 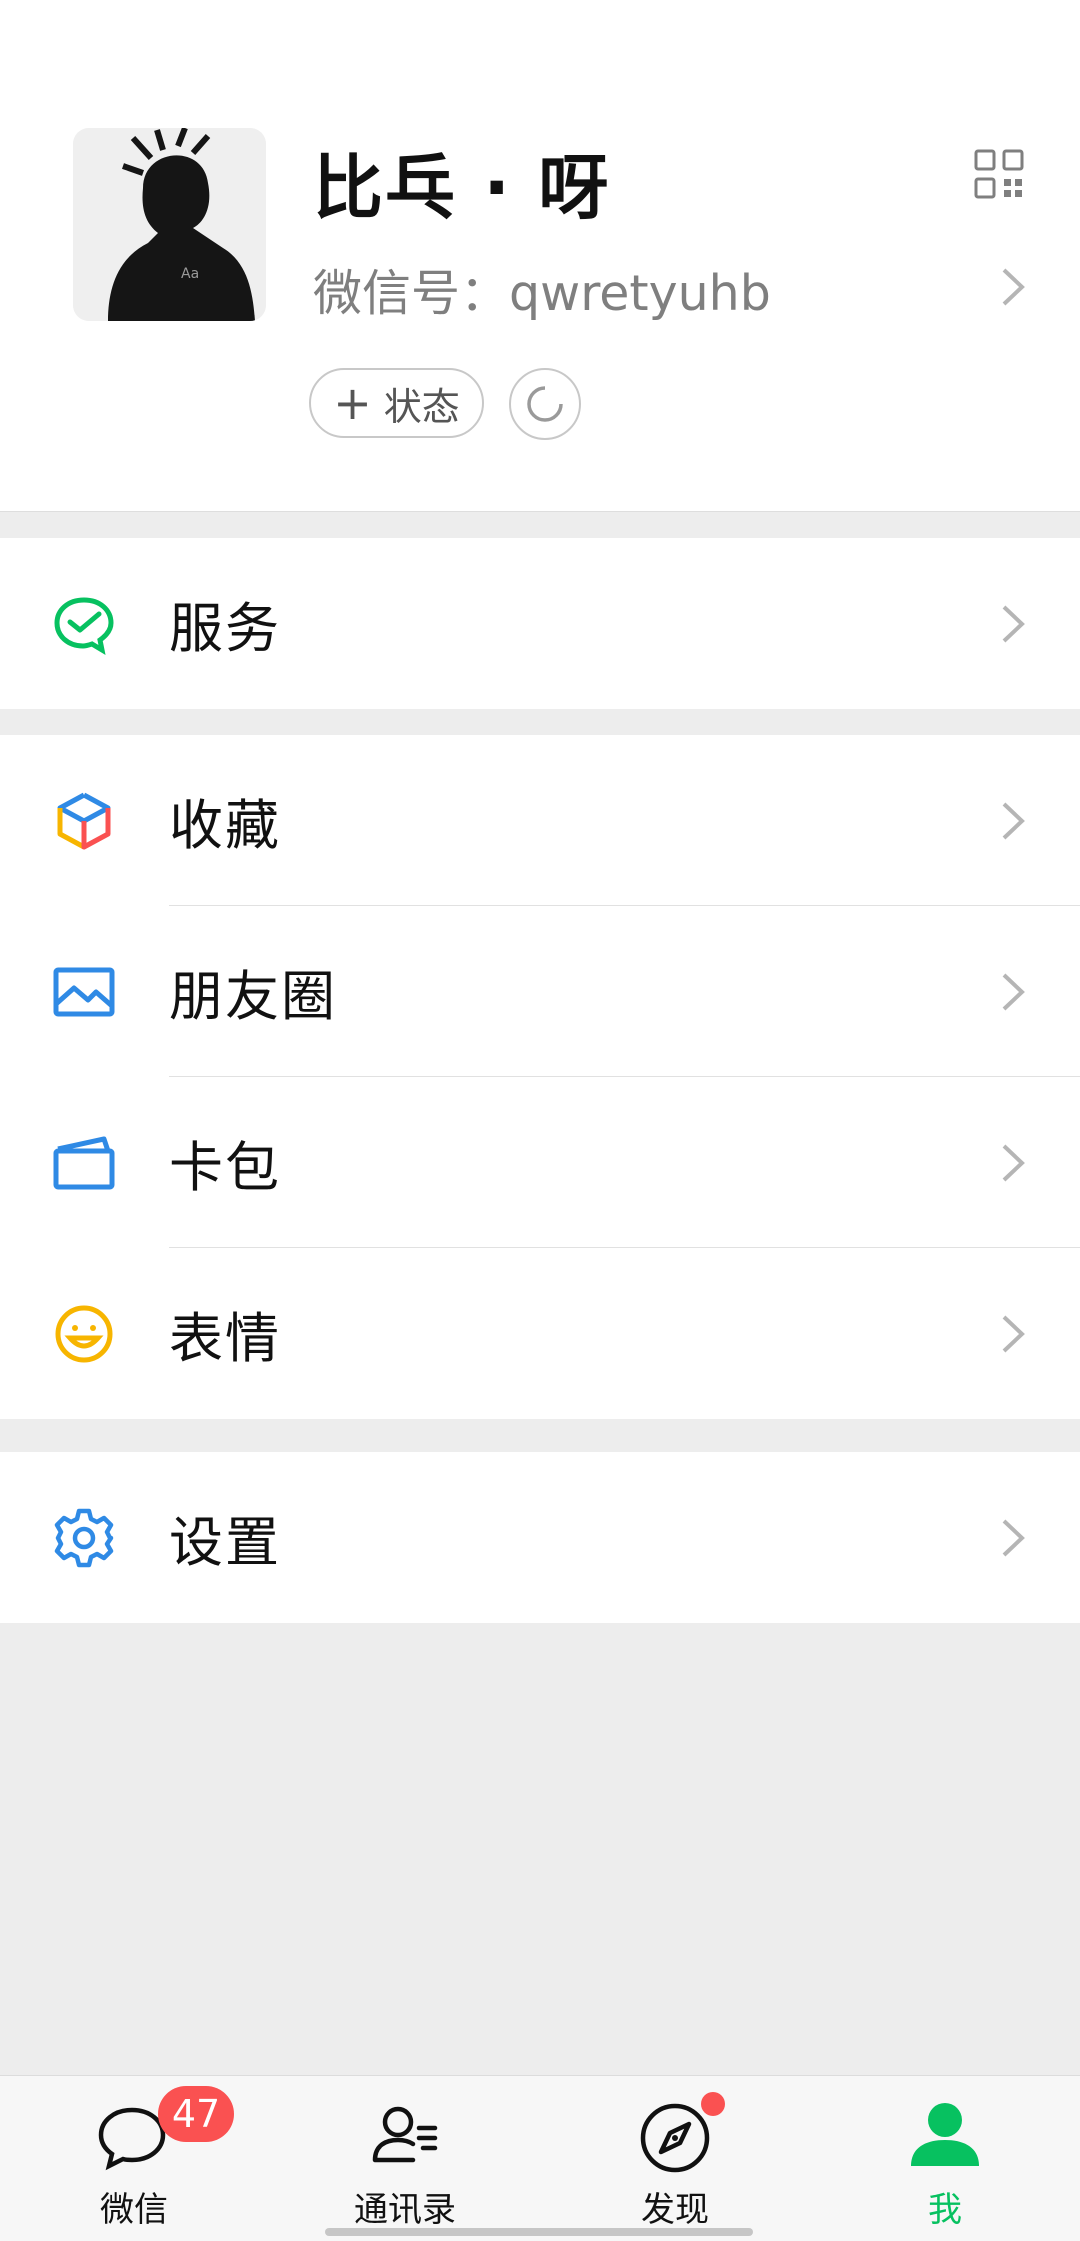 I want to click on menu-item-services: 服务, so click(x=540, y=623).